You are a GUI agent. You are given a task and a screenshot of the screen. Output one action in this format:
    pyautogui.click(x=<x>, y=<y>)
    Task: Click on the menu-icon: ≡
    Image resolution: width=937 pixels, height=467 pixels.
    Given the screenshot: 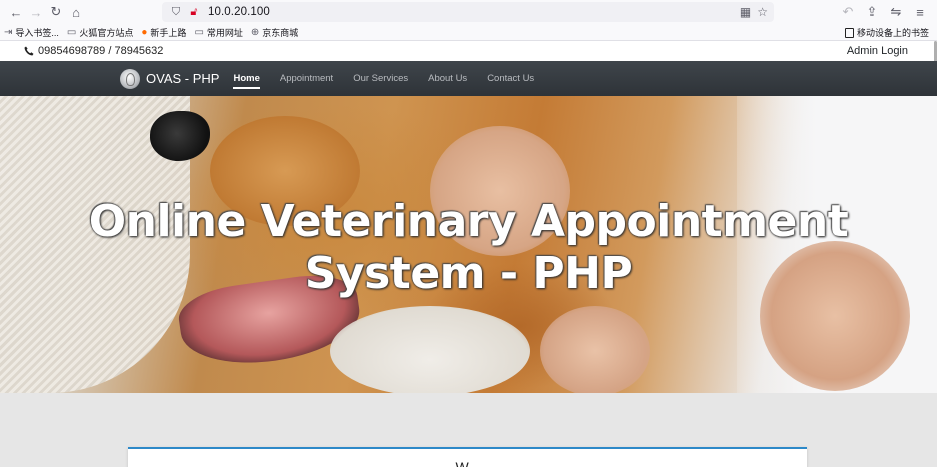 What is the action you would take?
    pyautogui.click(x=920, y=12)
    